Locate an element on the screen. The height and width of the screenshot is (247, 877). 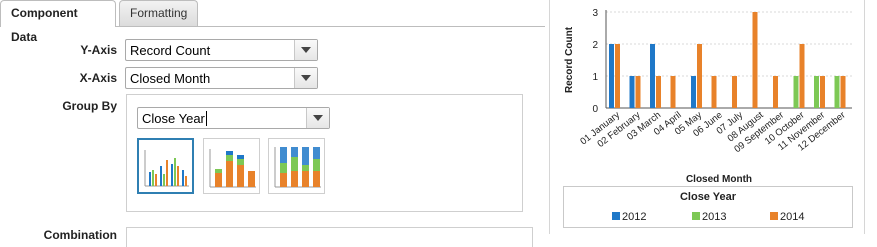
x-axis-select-value: Closed Month is located at coordinates (170, 78).